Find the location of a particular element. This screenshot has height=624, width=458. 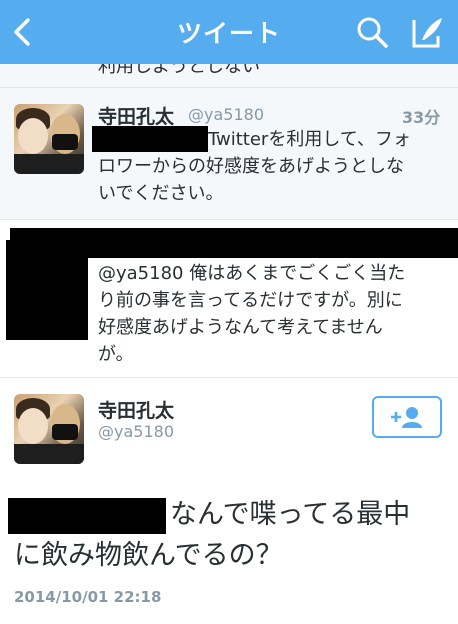

tweet-text-line: り前の事を言ってるだけですが。別に is located at coordinates (250, 300).